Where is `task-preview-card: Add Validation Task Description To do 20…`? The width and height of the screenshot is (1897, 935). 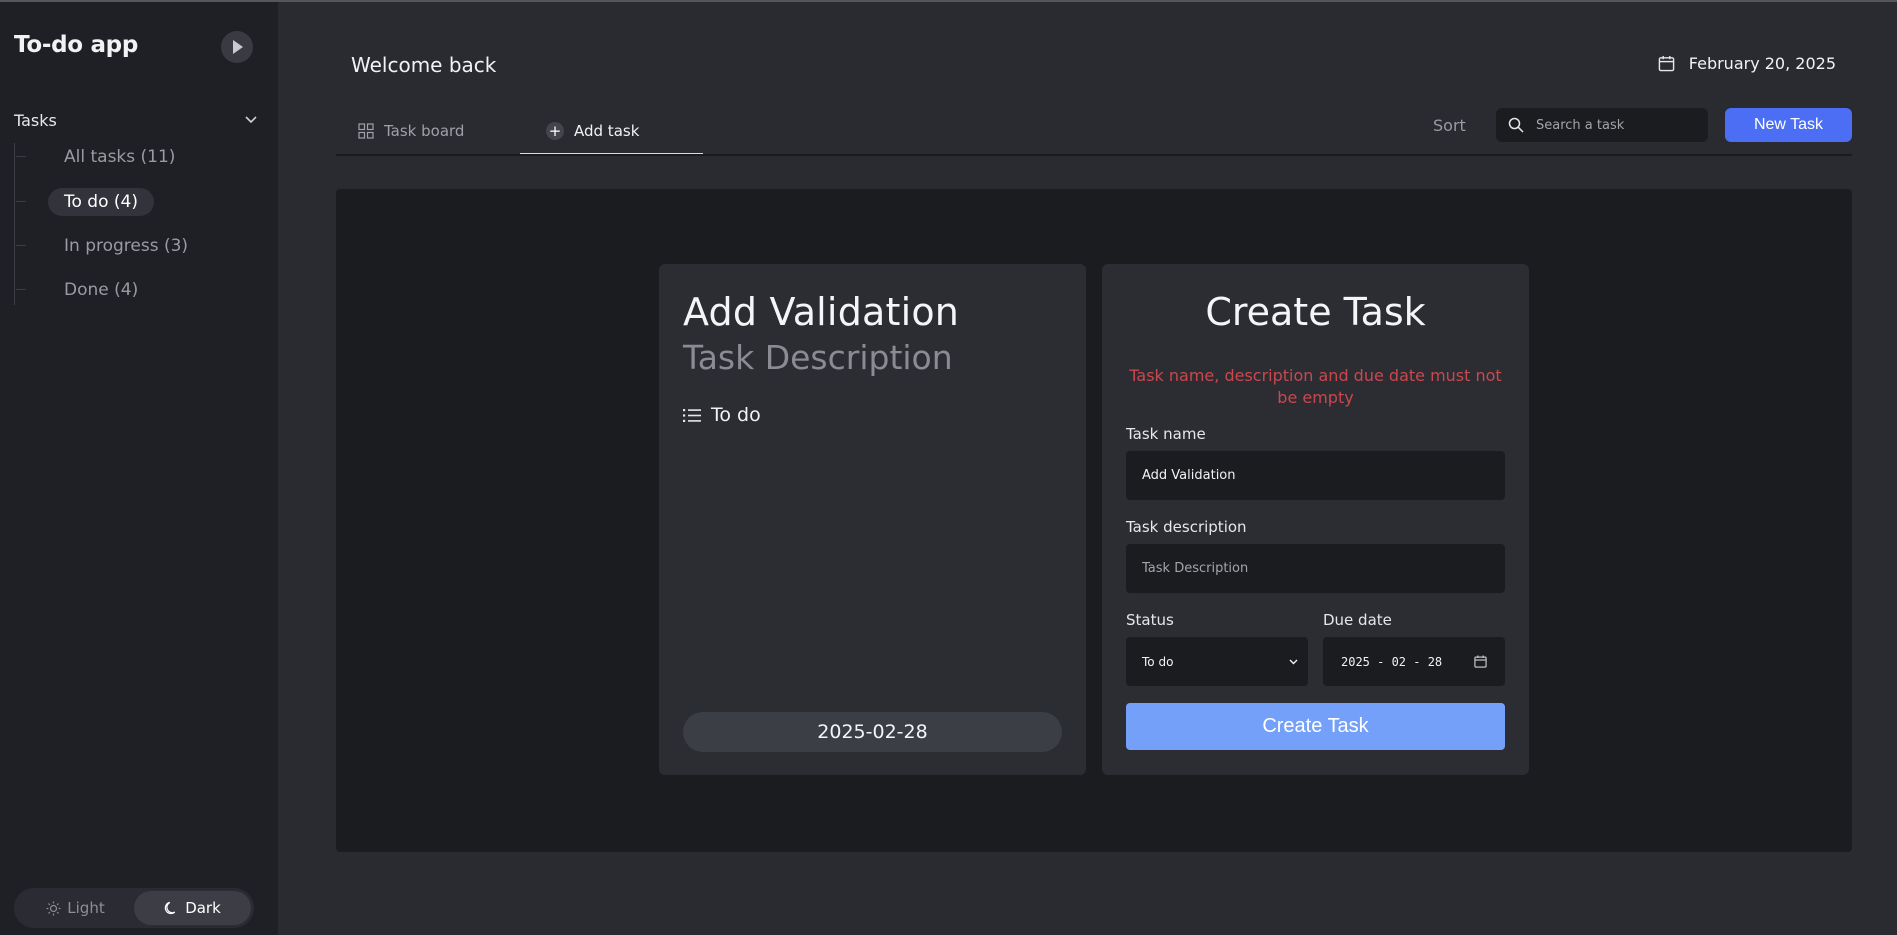 task-preview-card: Add Validation Task Description To do 20… is located at coordinates (872, 519).